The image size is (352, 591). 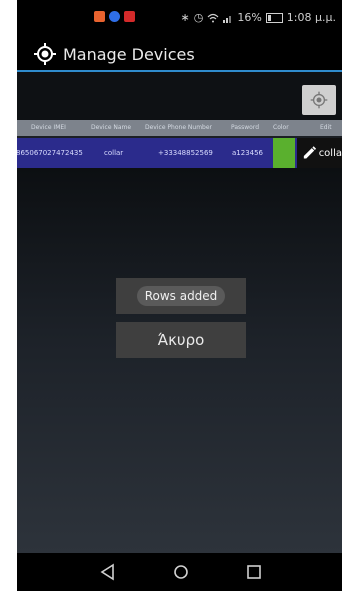 I want to click on alarm-icon: ◷, so click(x=198, y=17).